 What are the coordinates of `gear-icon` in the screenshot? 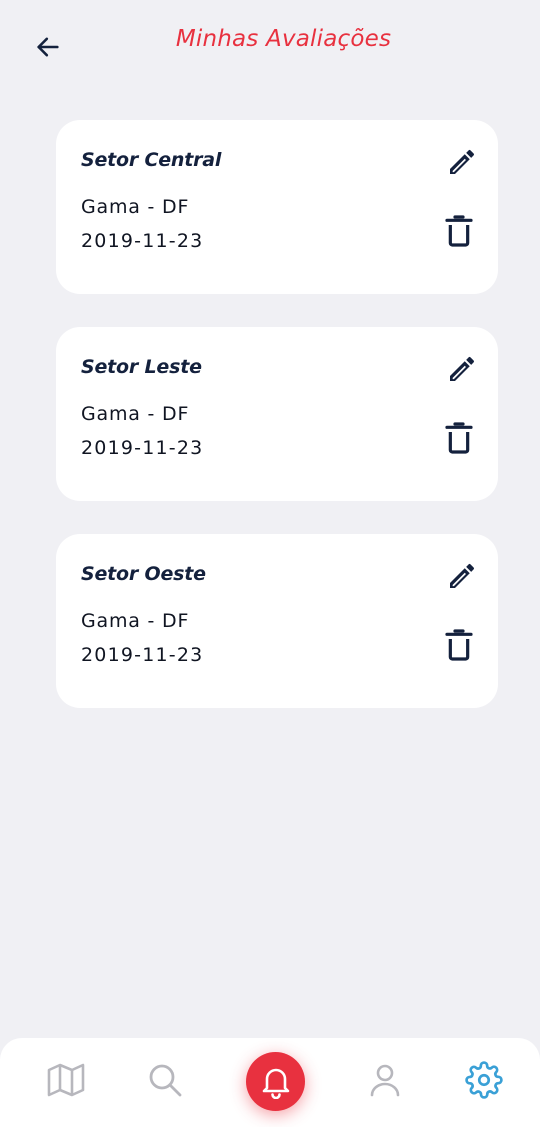 It's located at (484, 1080).